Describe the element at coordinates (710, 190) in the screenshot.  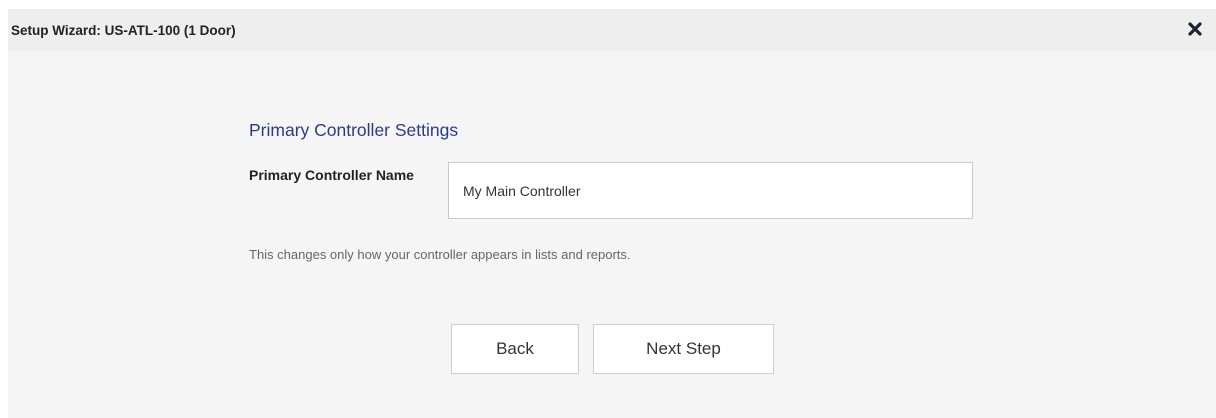
I see `controller-name-input` at that location.